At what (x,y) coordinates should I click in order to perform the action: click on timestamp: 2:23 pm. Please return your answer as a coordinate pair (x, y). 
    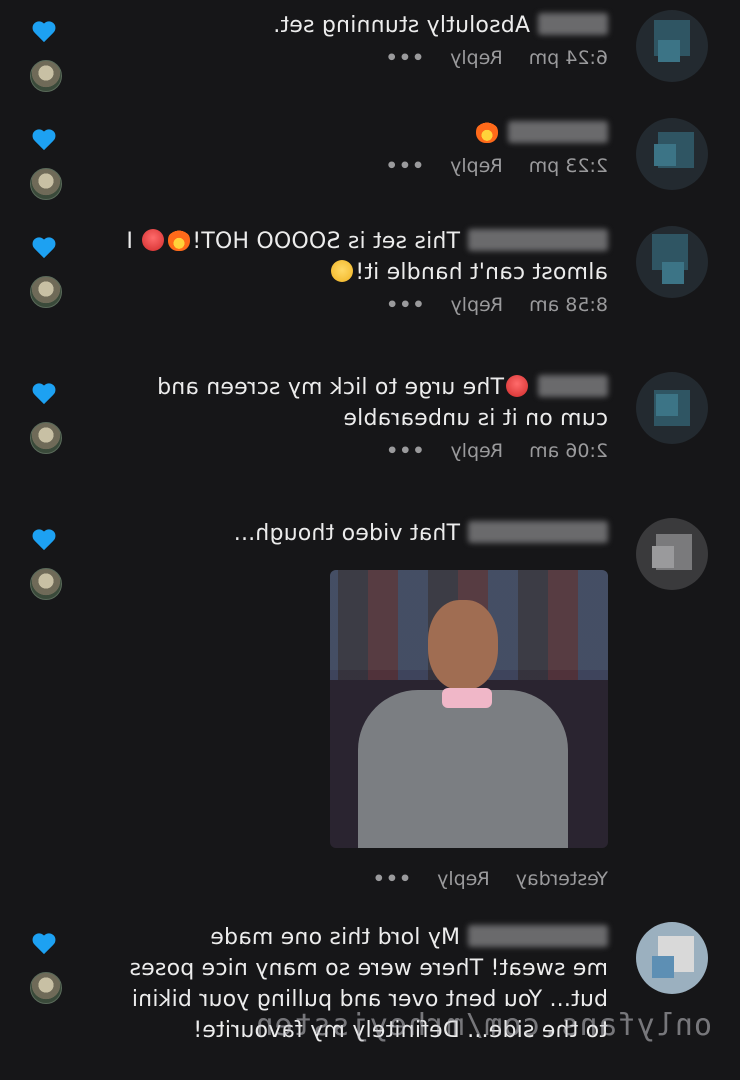
    Looking at the image, I should click on (568, 166).